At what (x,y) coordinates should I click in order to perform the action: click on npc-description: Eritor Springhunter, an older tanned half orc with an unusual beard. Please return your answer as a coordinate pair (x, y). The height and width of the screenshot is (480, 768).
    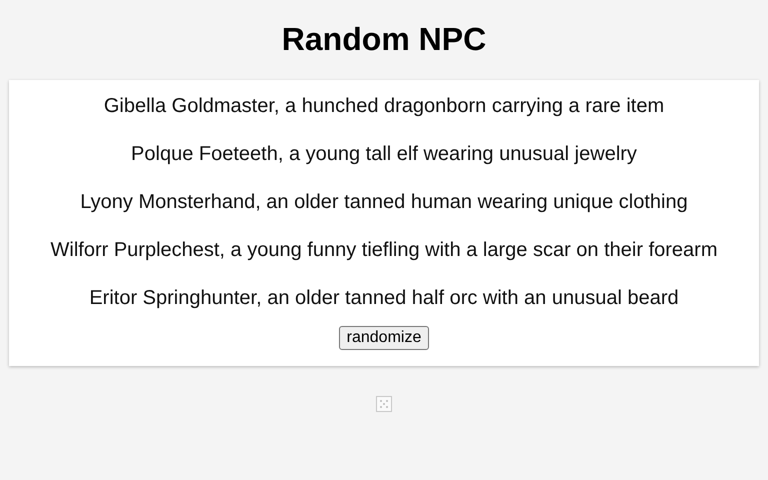
    Looking at the image, I should click on (384, 298).